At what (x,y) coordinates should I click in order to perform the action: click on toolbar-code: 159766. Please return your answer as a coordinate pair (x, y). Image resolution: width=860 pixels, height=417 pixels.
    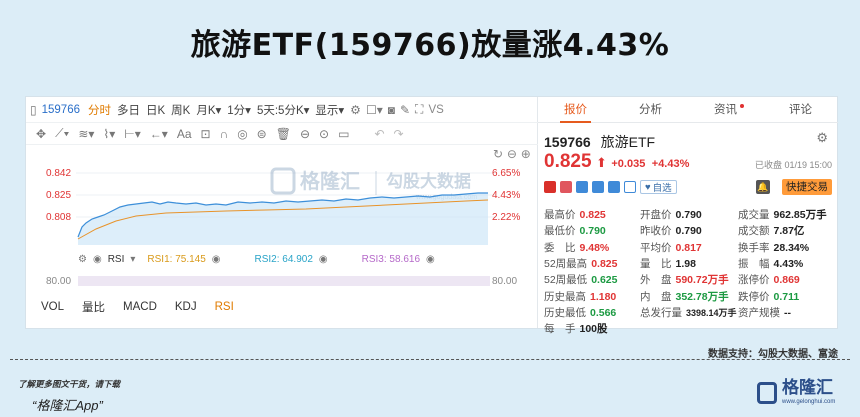
    Looking at the image, I should click on (61, 110).